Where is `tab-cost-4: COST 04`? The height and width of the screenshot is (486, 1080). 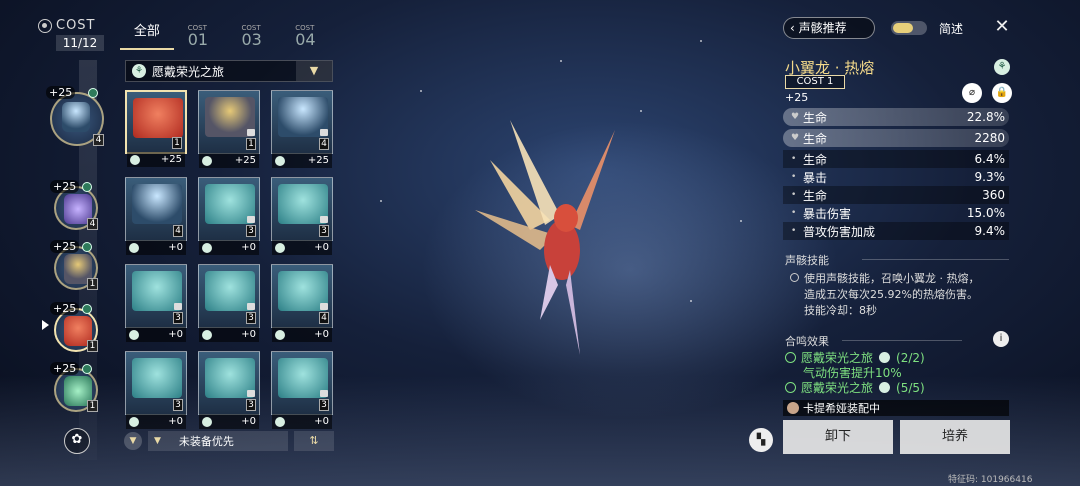 tab-cost-4: COST 04 is located at coordinates (308, 34).